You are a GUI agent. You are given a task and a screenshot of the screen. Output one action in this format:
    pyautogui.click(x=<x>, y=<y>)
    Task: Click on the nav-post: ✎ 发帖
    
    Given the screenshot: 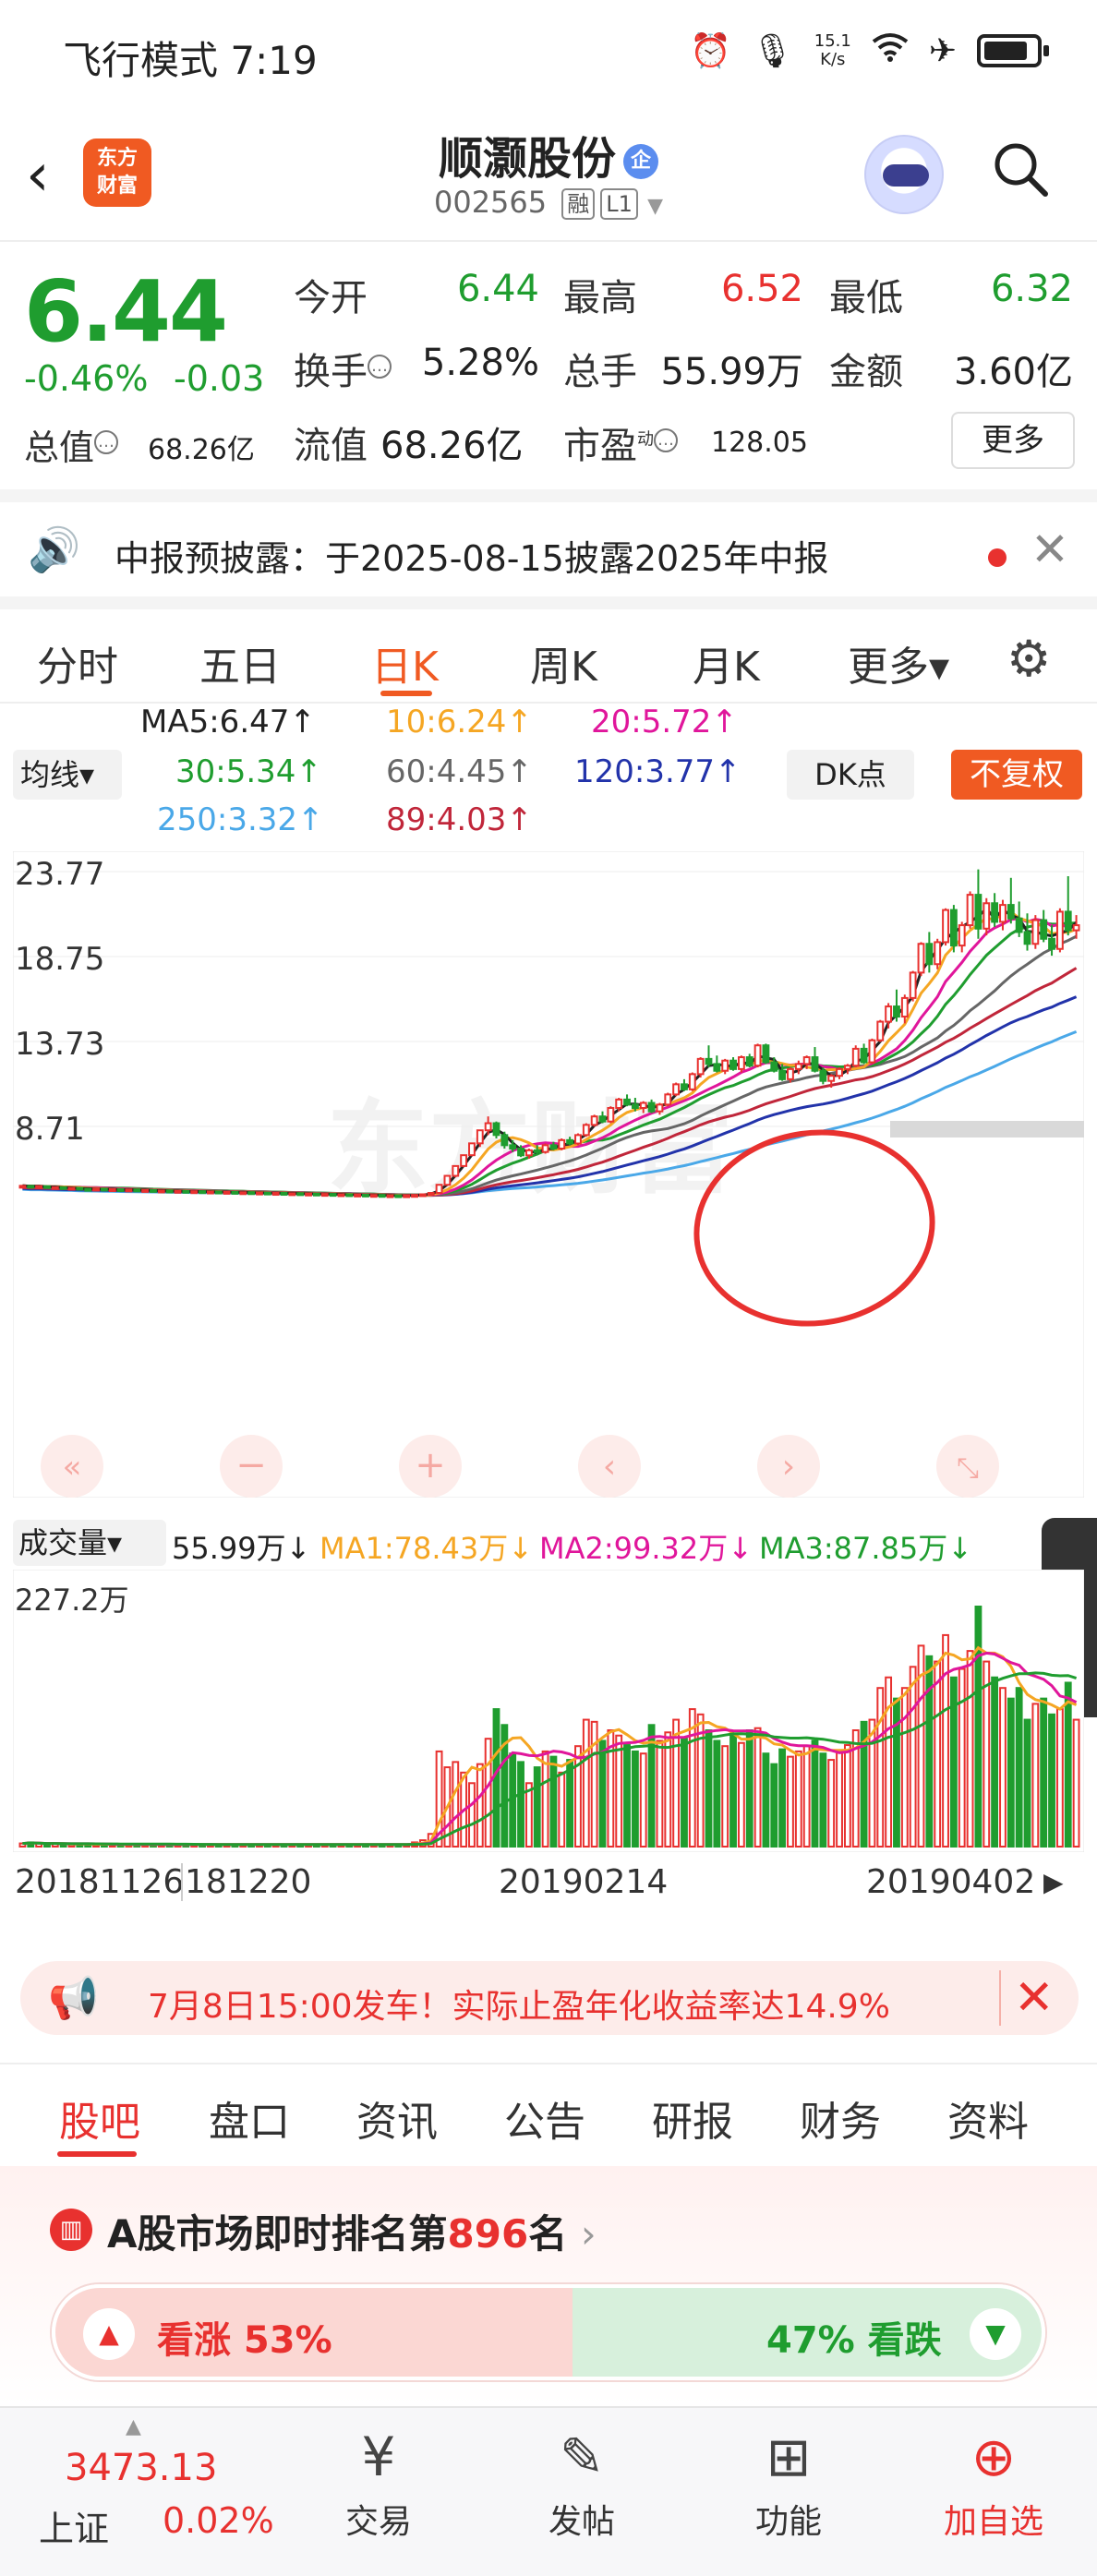 What is the action you would take?
    pyautogui.click(x=581, y=2484)
    